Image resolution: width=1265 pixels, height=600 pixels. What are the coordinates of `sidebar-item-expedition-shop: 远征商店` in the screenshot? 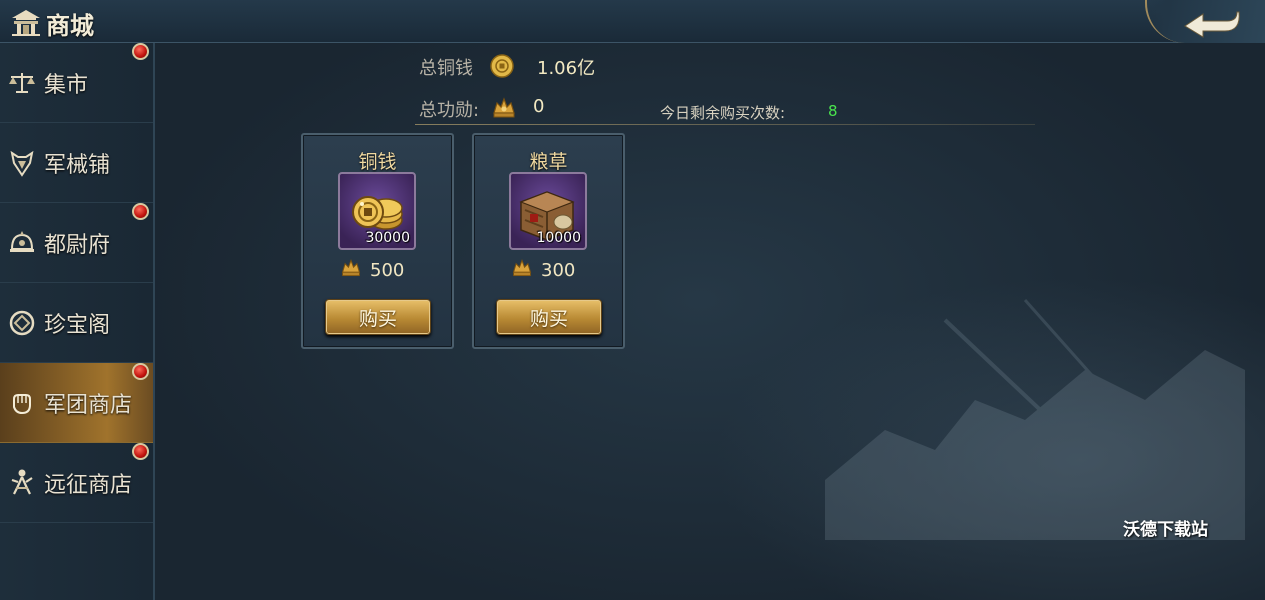 It's located at (76, 483).